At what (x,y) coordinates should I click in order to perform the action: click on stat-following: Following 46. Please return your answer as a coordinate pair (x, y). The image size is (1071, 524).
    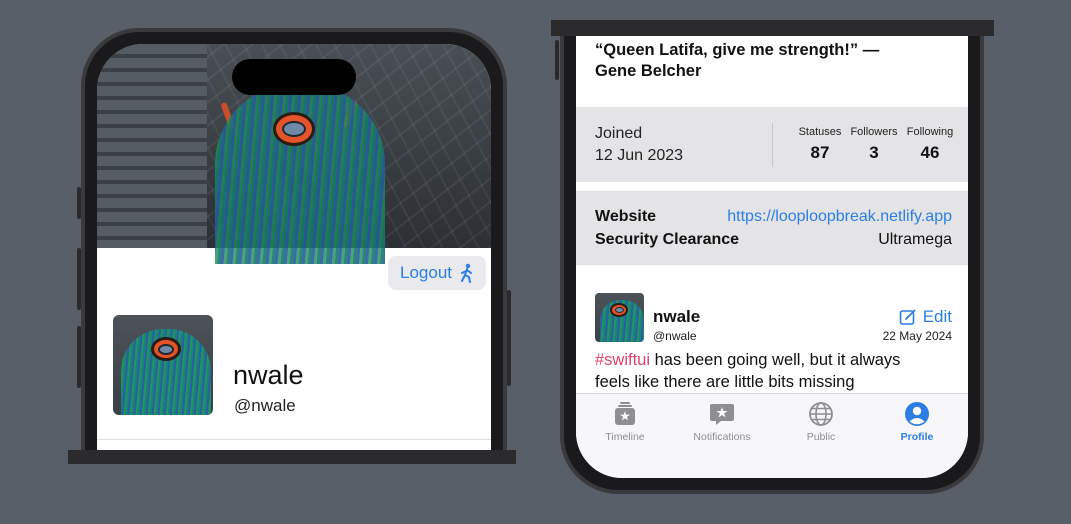
    Looking at the image, I should click on (930, 144).